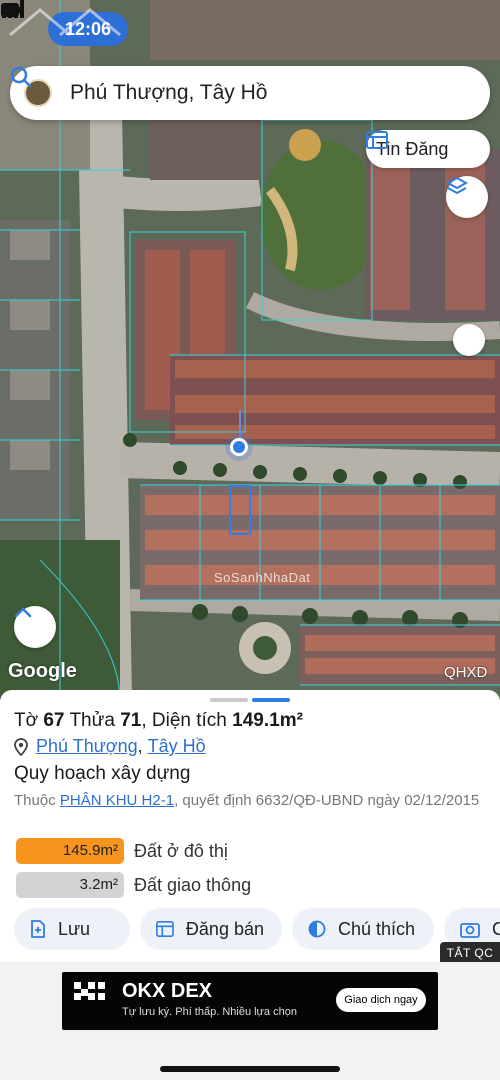 Image resolution: width=500 pixels, height=1080 pixels. I want to click on search-icon, so click(243, 86).